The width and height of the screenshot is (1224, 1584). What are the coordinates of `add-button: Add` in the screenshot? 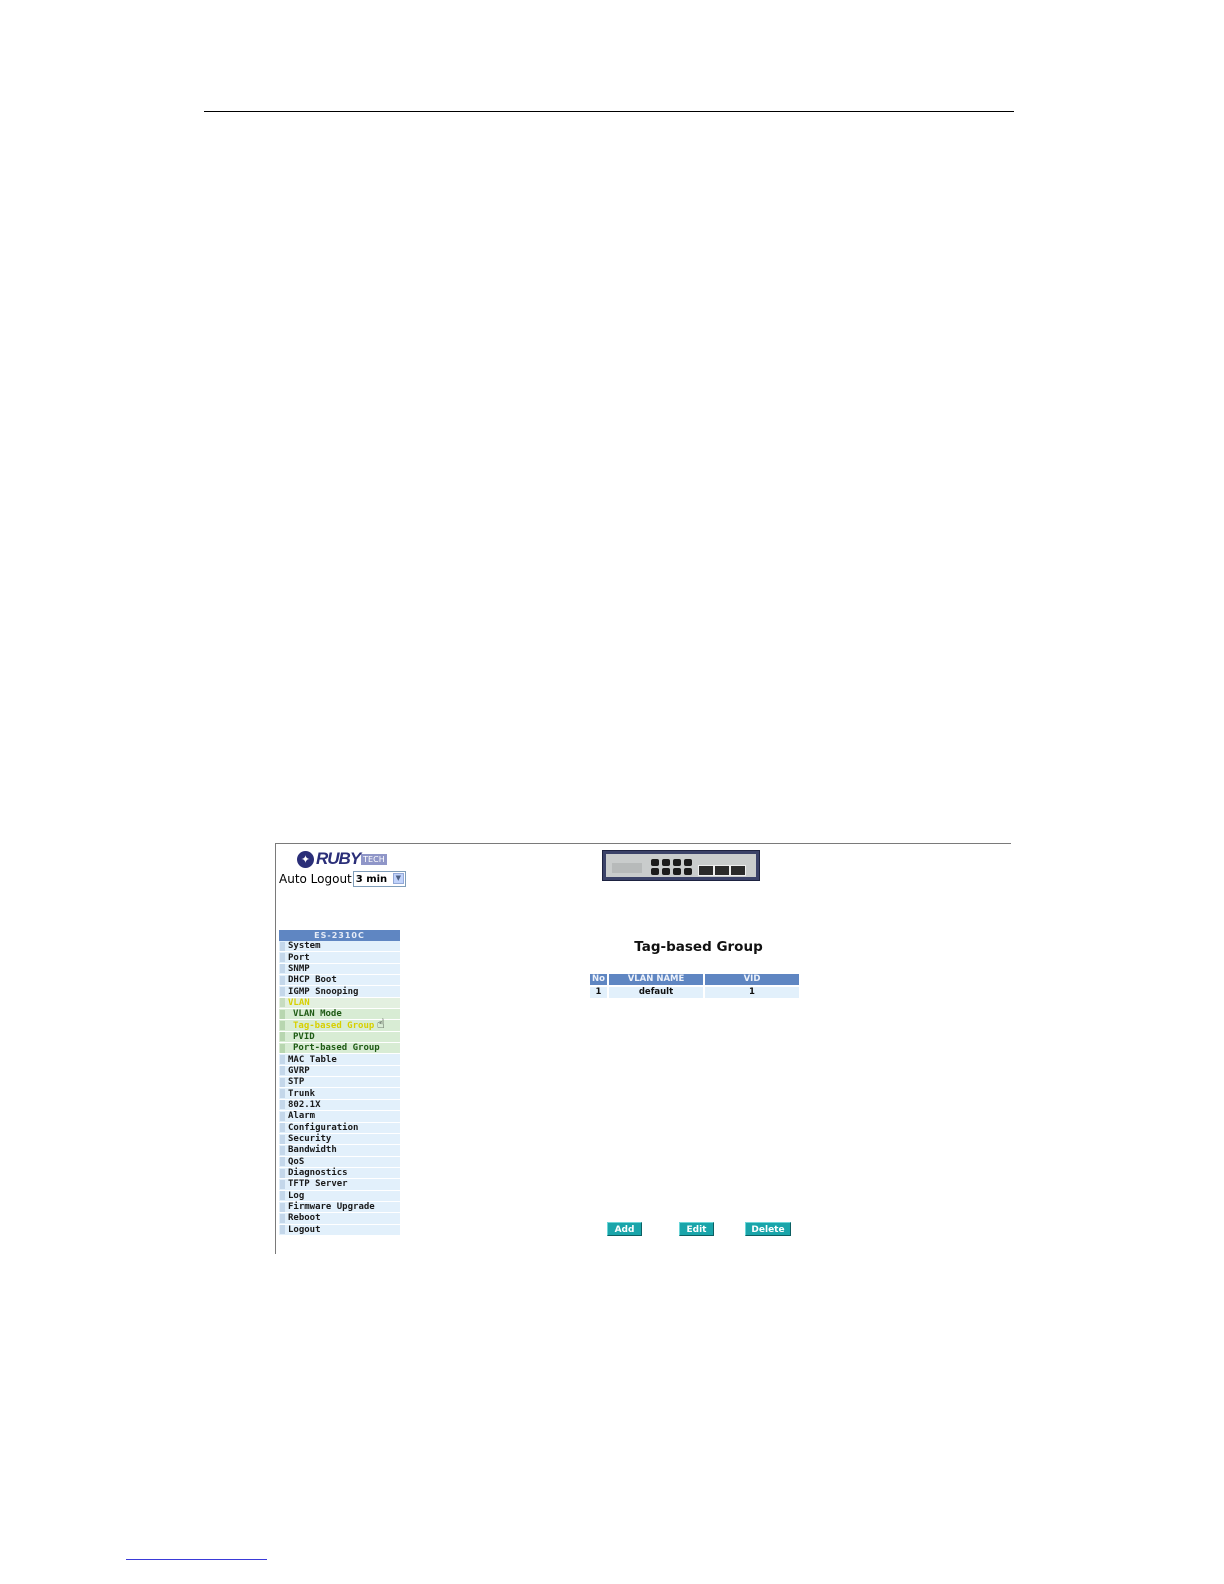 It's located at (624, 1229).